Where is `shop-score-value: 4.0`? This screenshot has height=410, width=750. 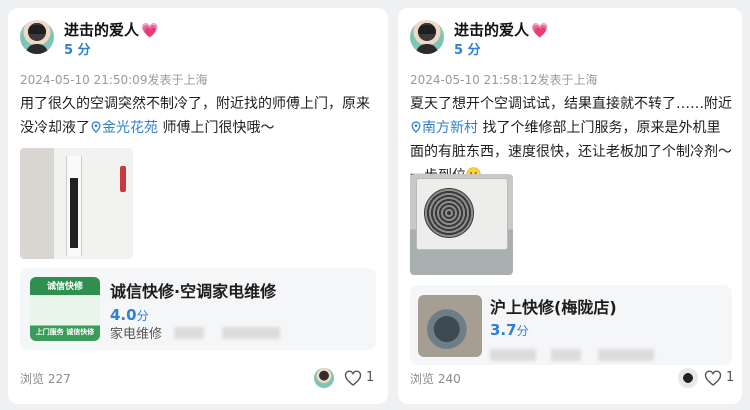
shop-score-value: 4.0 is located at coordinates (123, 315).